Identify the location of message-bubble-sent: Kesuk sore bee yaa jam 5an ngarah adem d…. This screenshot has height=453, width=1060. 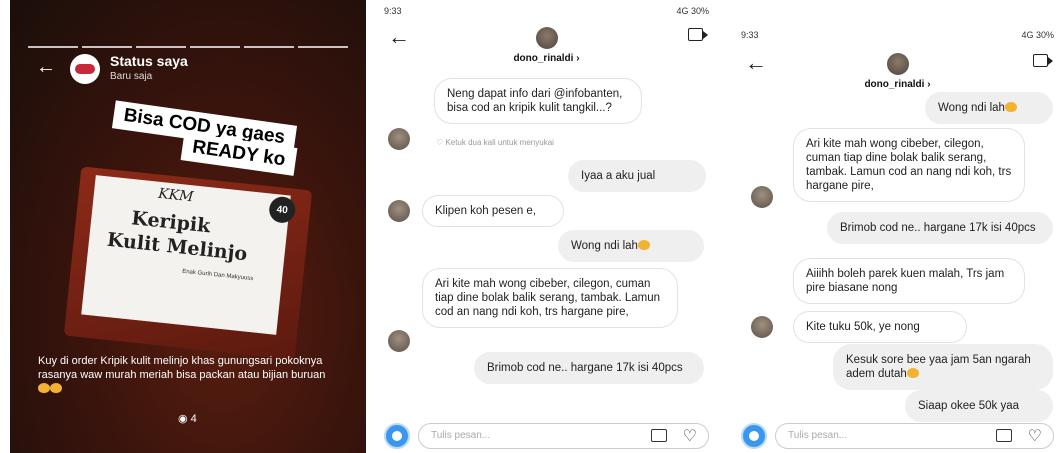
(943, 367).